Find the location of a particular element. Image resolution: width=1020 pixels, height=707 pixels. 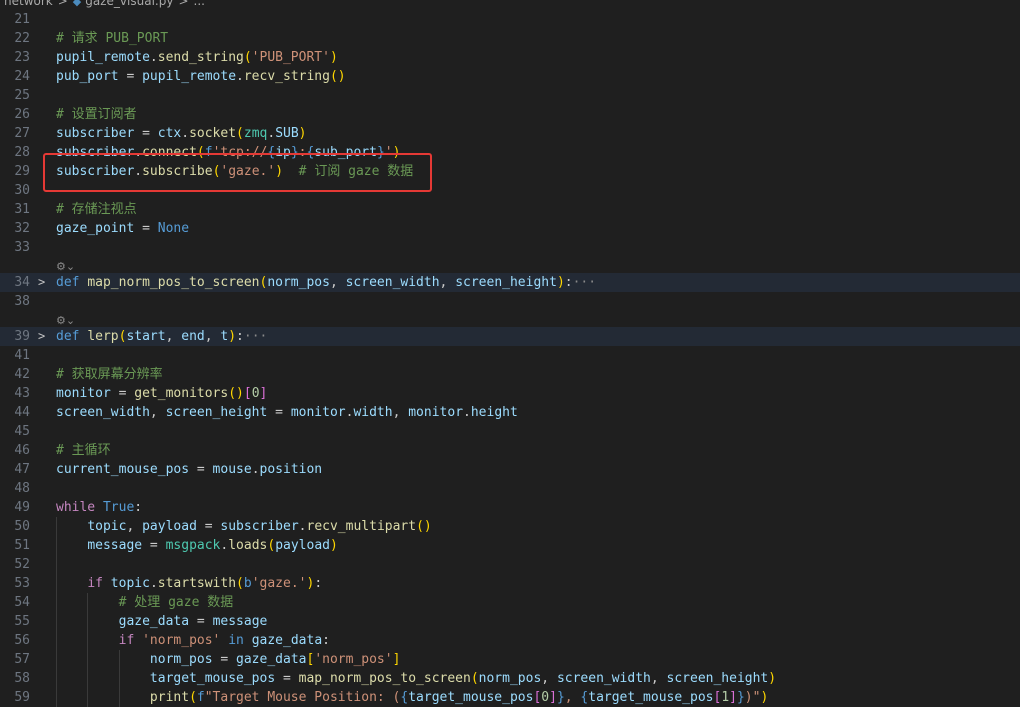

code-line: 38 is located at coordinates (510, 301).